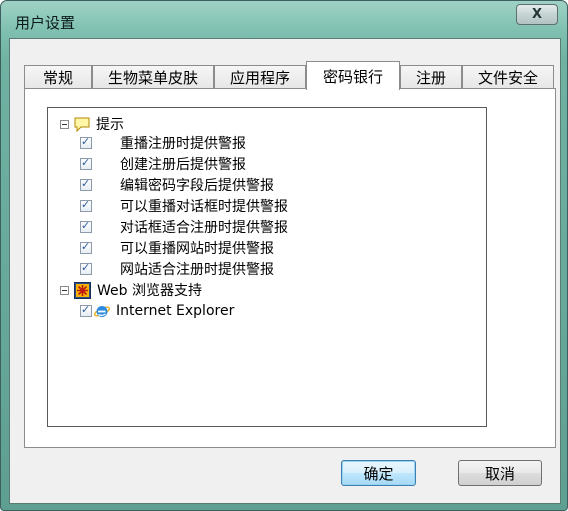  I want to click on cancel-button: 取消, so click(500, 473).